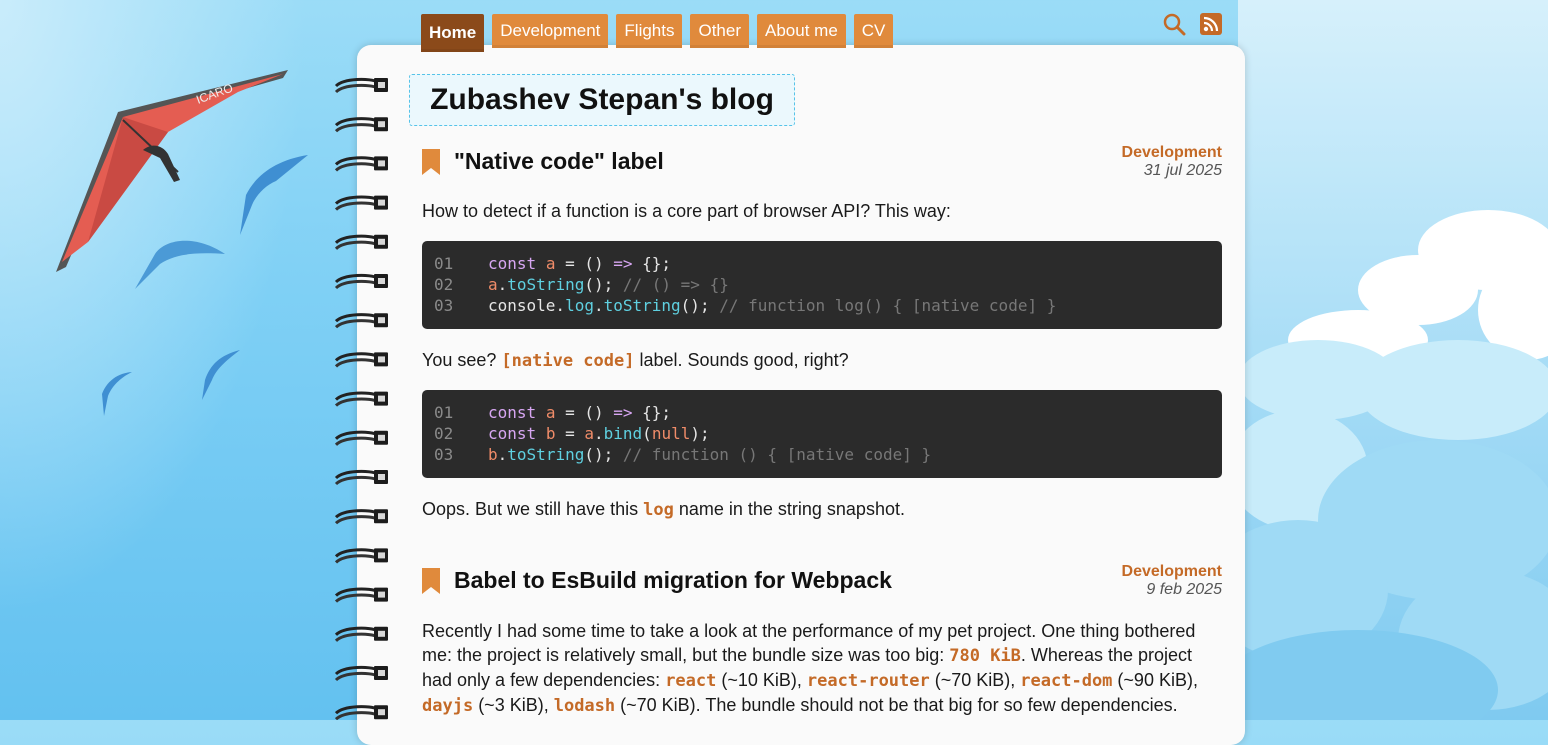  What do you see at coordinates (801, 31) in the screenshot?
I see `nav-tab-about-me: About me` at bounding box center [801, 31].